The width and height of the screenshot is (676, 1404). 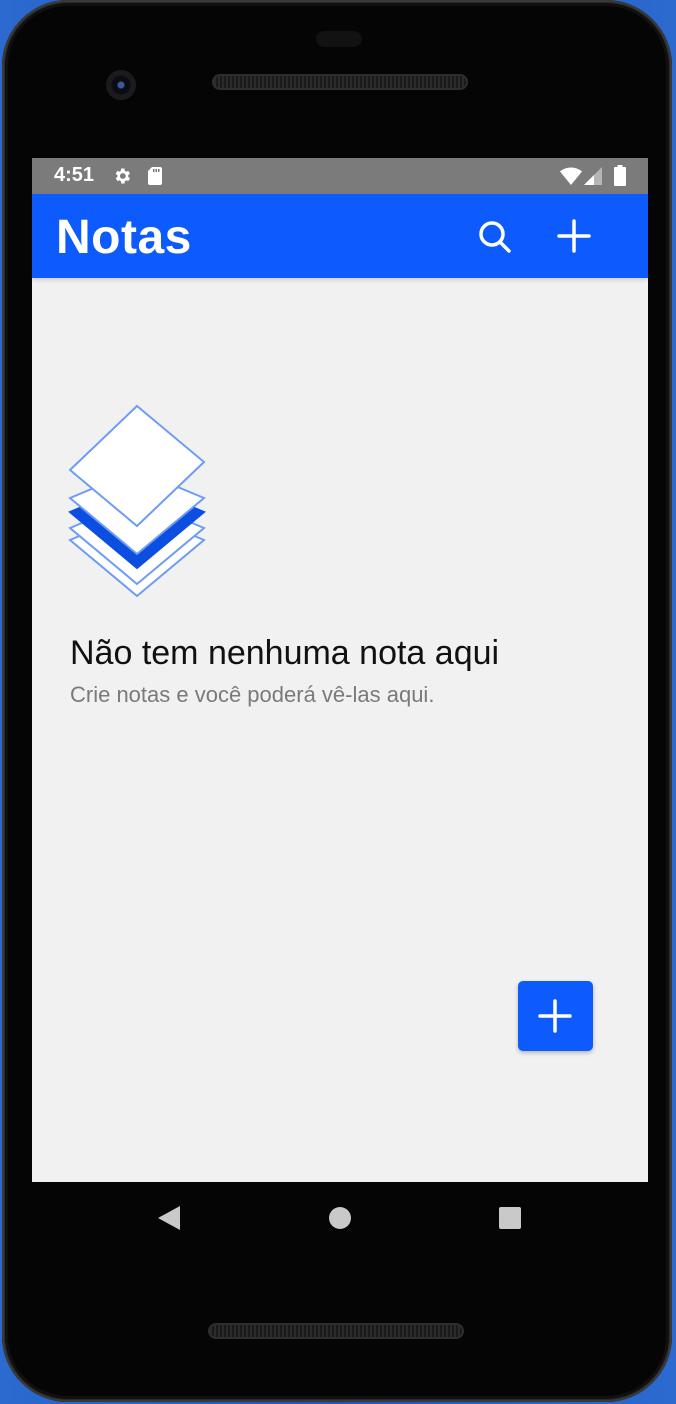 What do you see at coordinates (494, 236) in the screenshot?
I see `search-icon` at bounding box center [494, 236].